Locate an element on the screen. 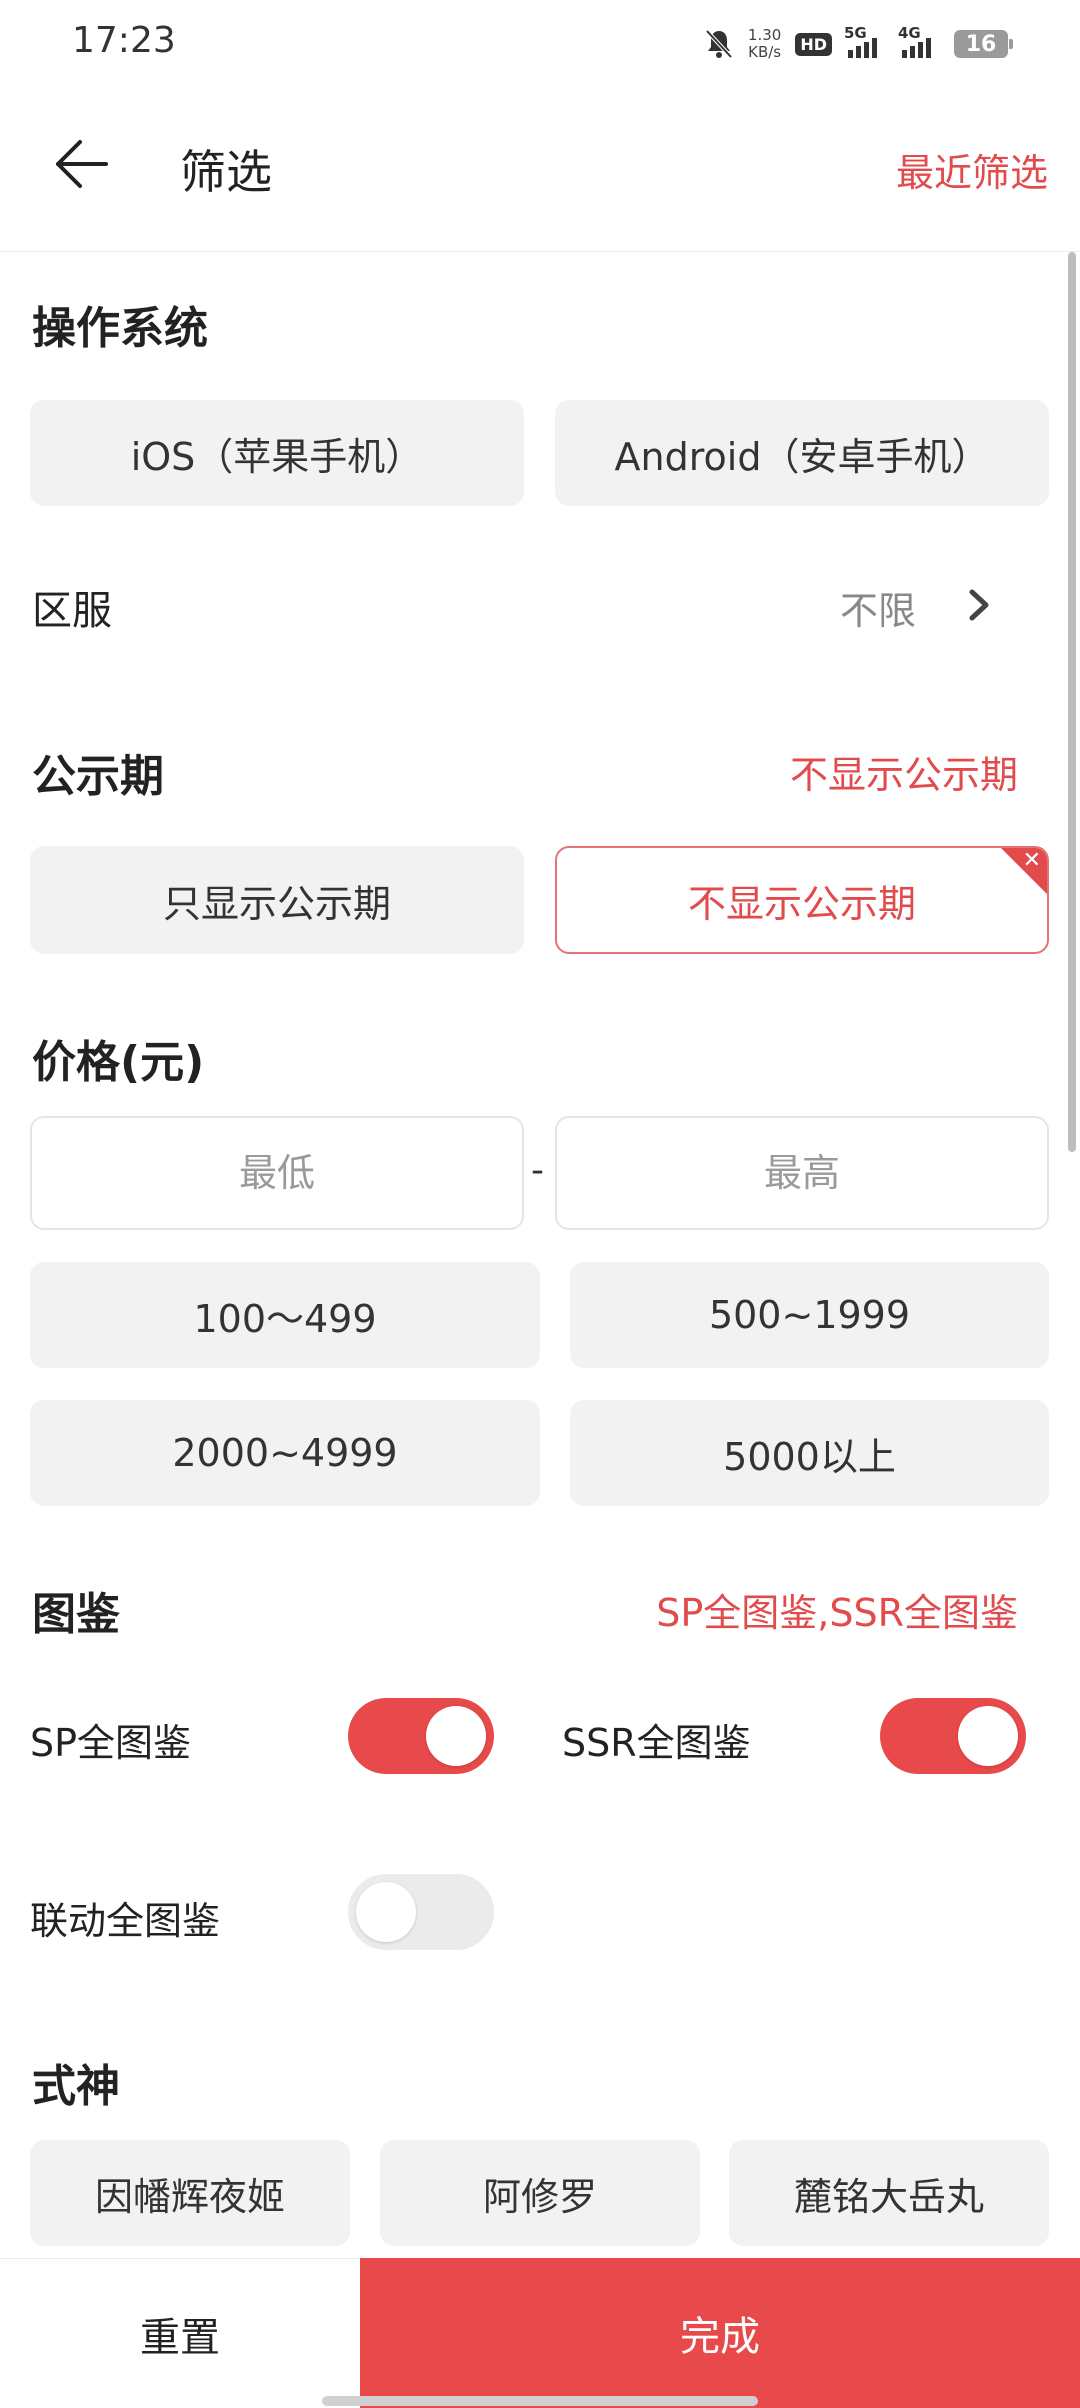 The height and width of the screenshot is (2408, 1080). signal-5g-icon: 5G is located at coordinates (865, 41).